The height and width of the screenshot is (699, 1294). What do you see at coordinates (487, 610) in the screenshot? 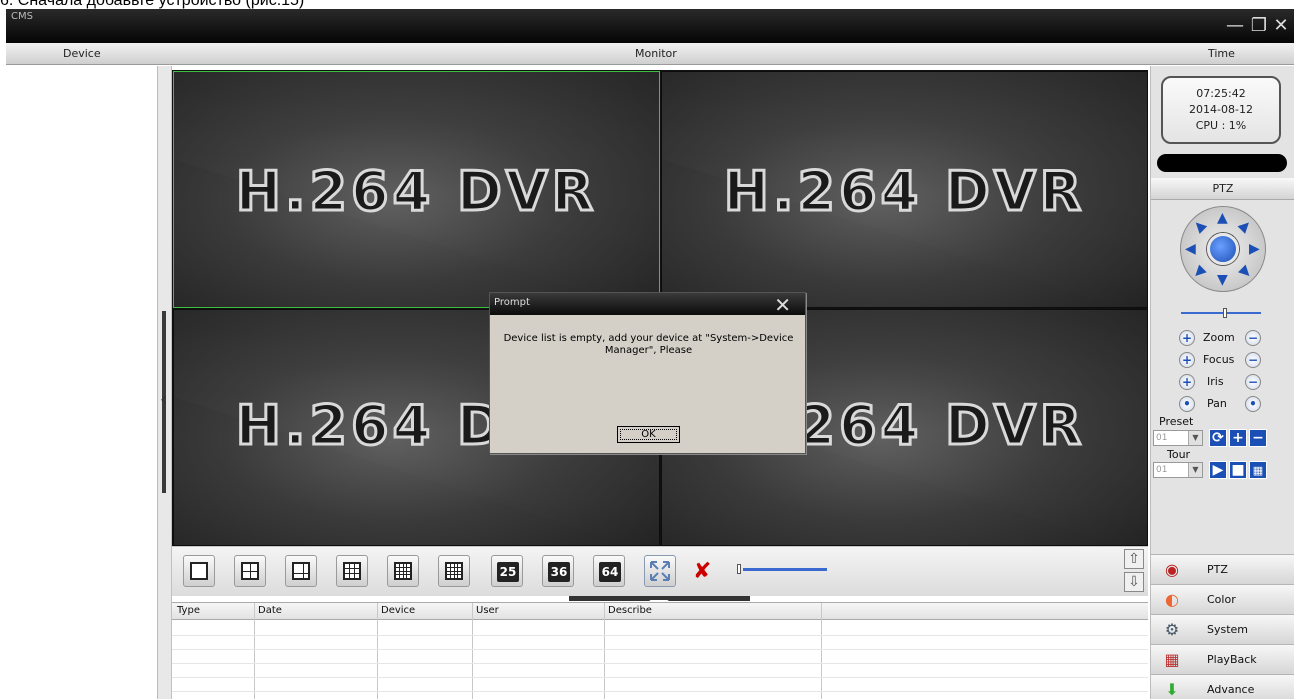
I see `column-header: User` at bounding box center [487, 610].